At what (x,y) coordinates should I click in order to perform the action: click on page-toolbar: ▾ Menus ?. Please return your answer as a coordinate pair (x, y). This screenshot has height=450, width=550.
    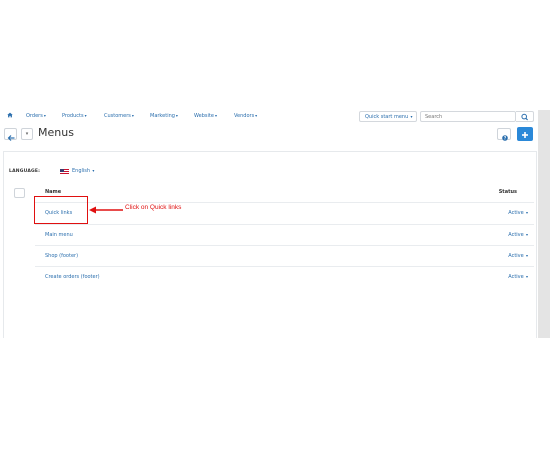
    Looking at the image, I should click on (269, 136).